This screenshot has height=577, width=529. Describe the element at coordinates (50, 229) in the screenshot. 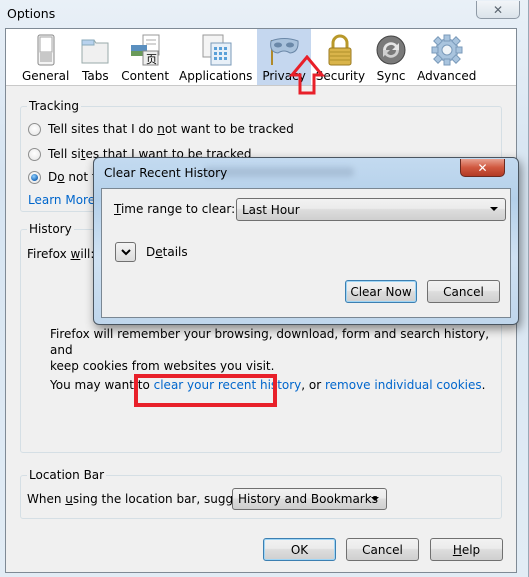

I see `history-group-label: History` at that location.